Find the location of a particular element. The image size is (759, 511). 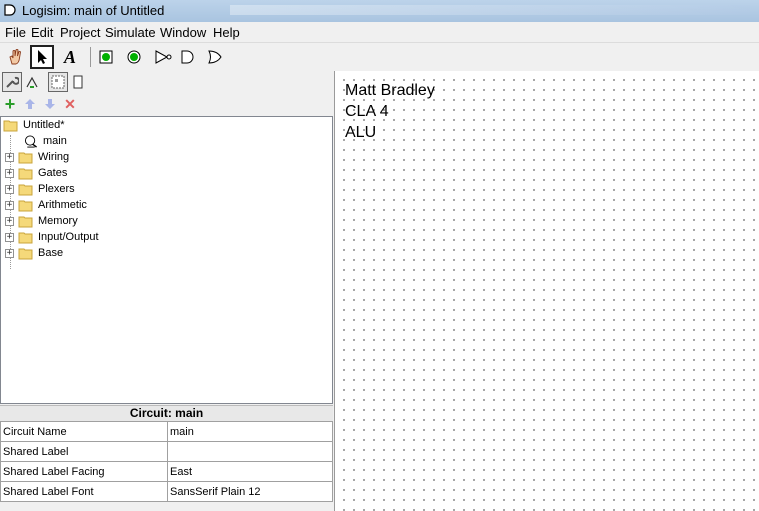

folder-open-icon is located at coordinates (10, 125).